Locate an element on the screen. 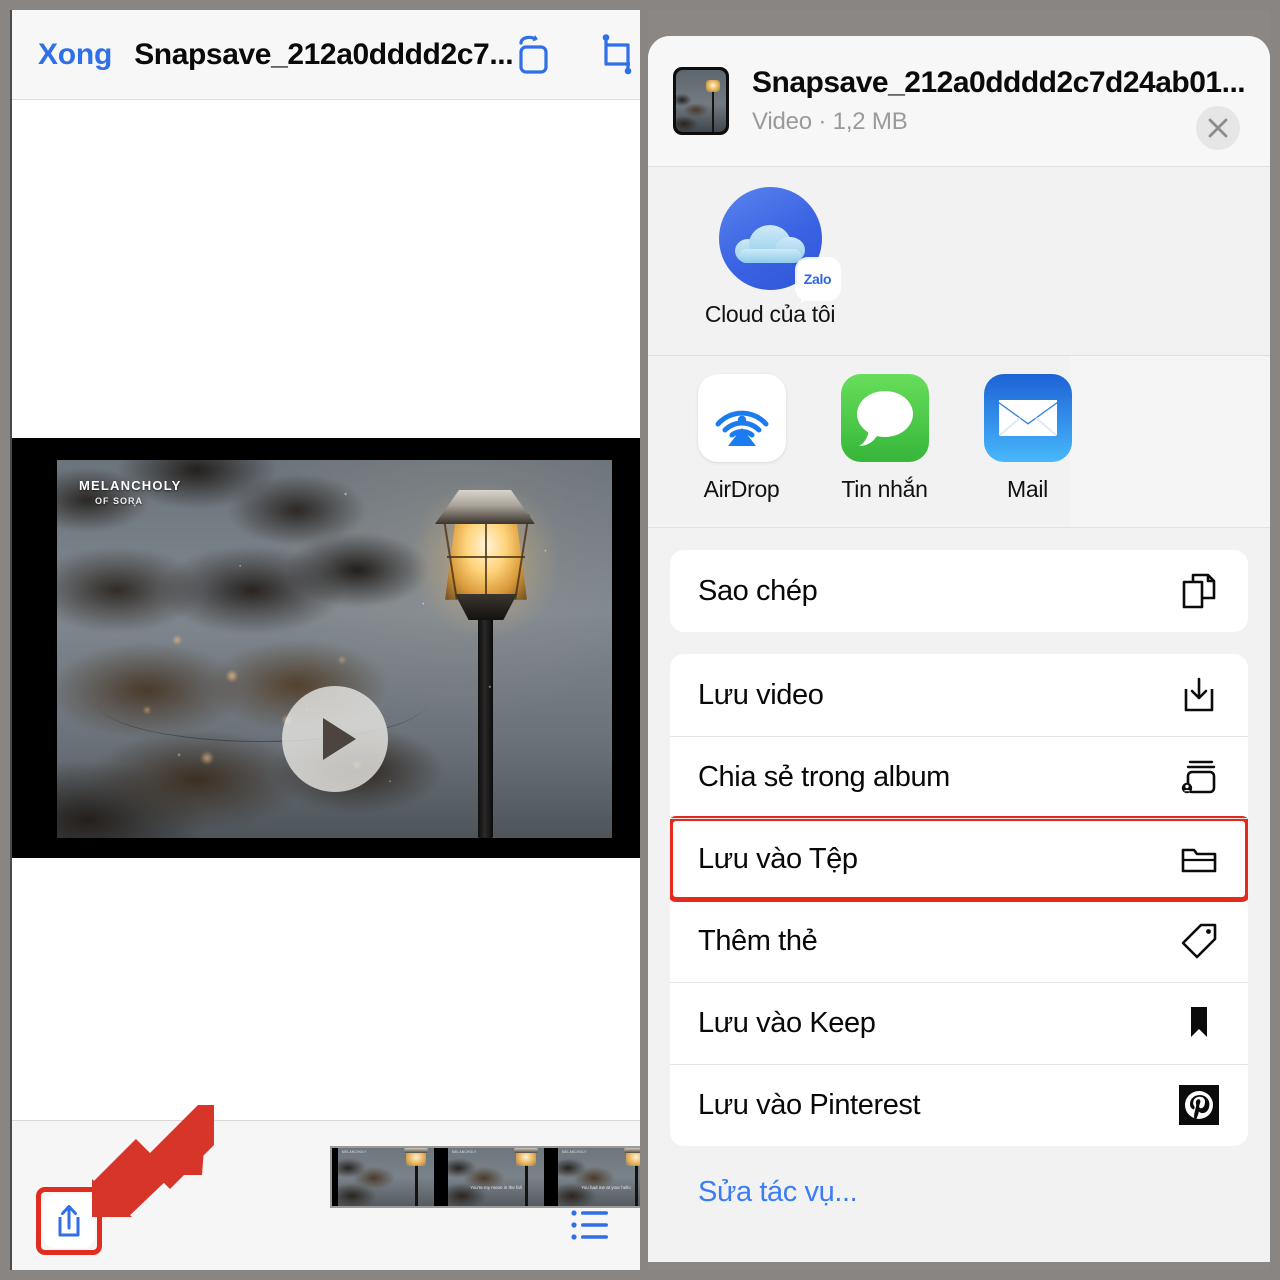  save-download-icon is located at coordinates (1199, 695).